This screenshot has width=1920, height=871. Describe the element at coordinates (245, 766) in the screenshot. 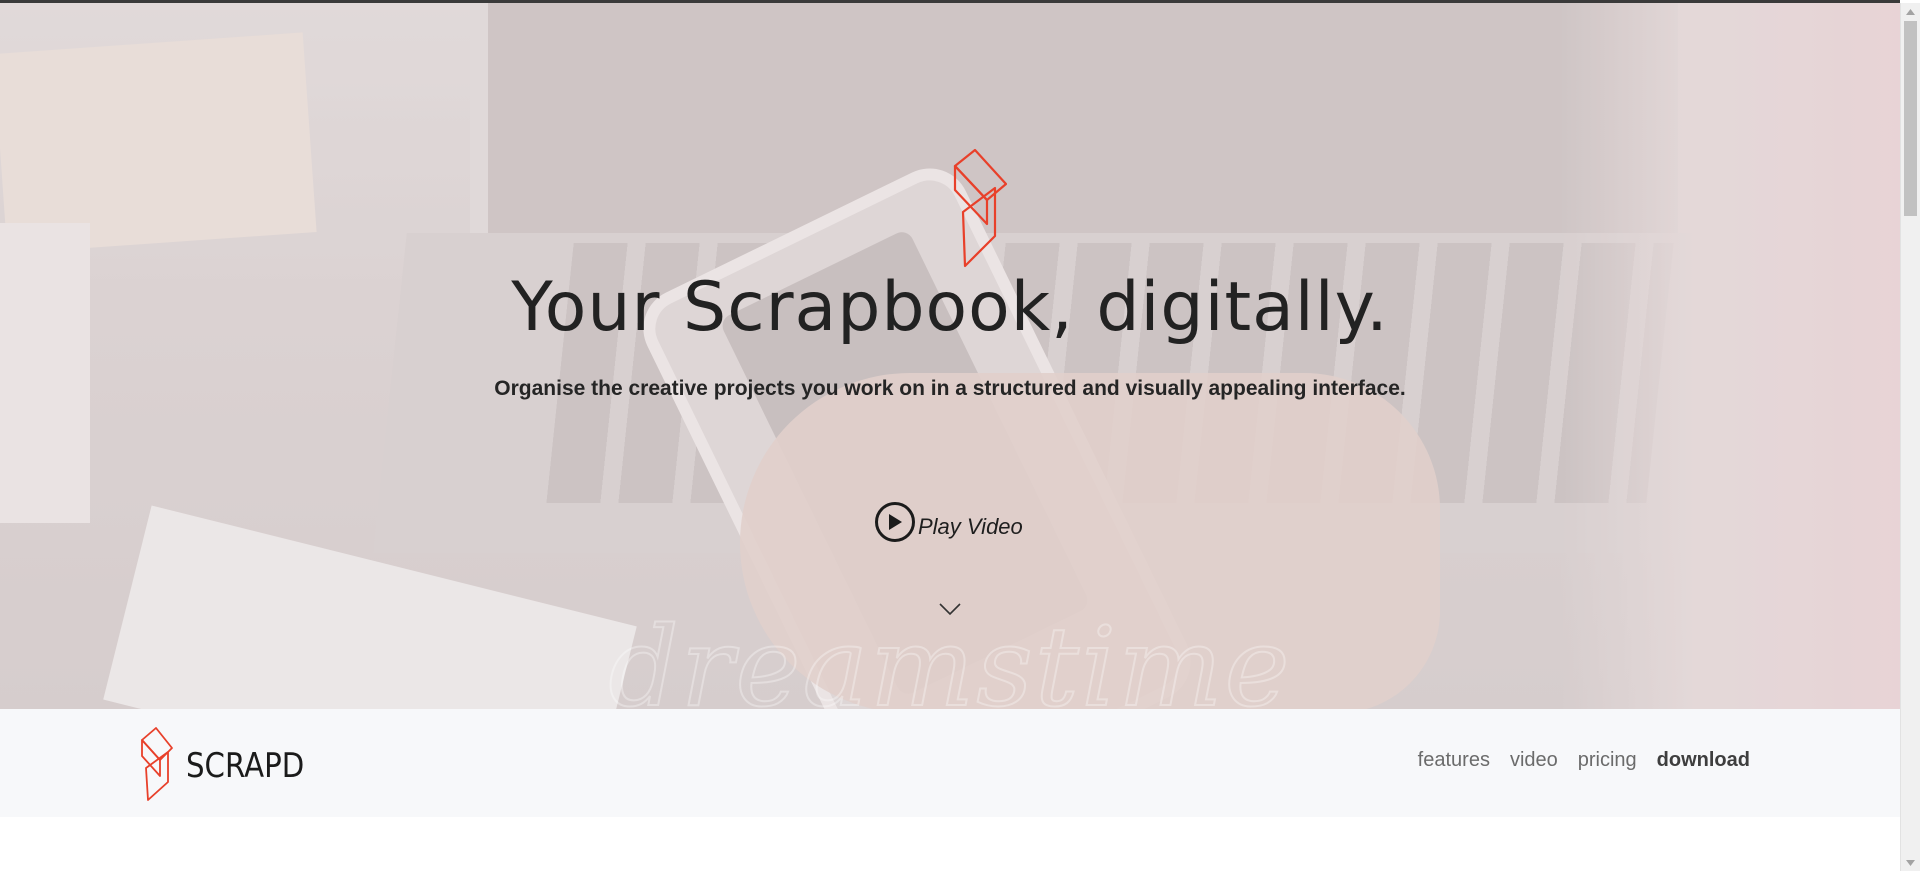

I see `brand-name: SCRAPD` at that location.